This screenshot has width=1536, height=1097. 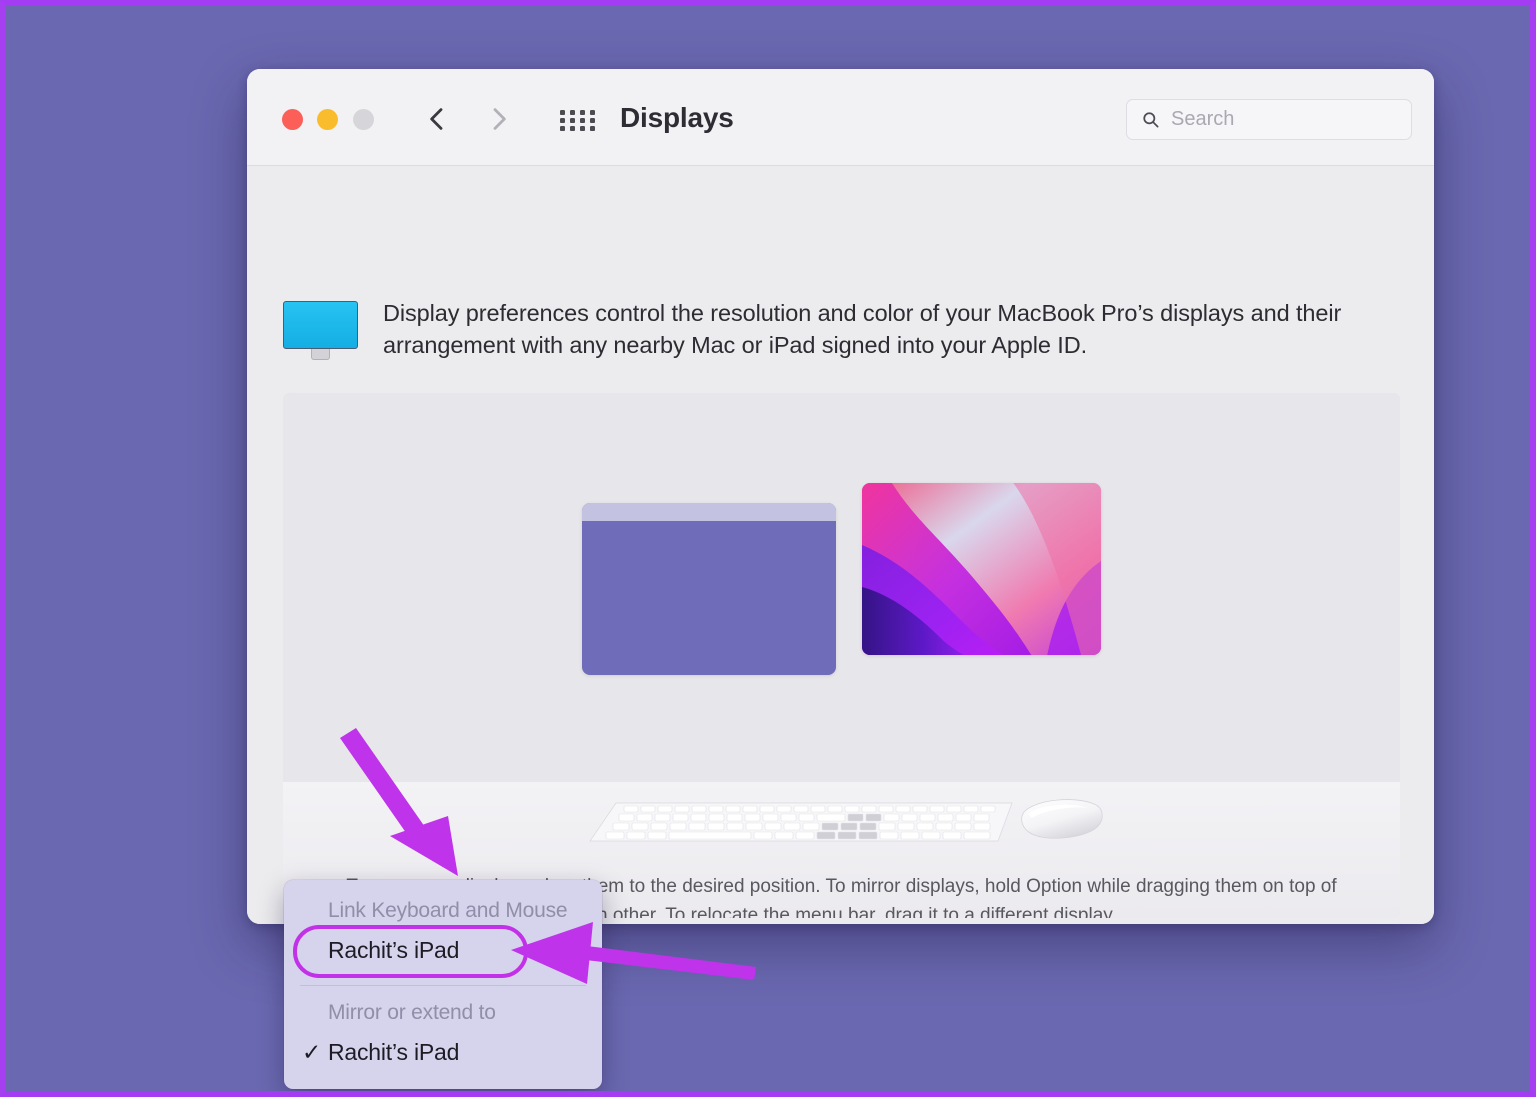 What do you see at coordinates (800, 822) in the screenshot?
I see `magic-keyboard-icon` at bounding box center [800, 822].